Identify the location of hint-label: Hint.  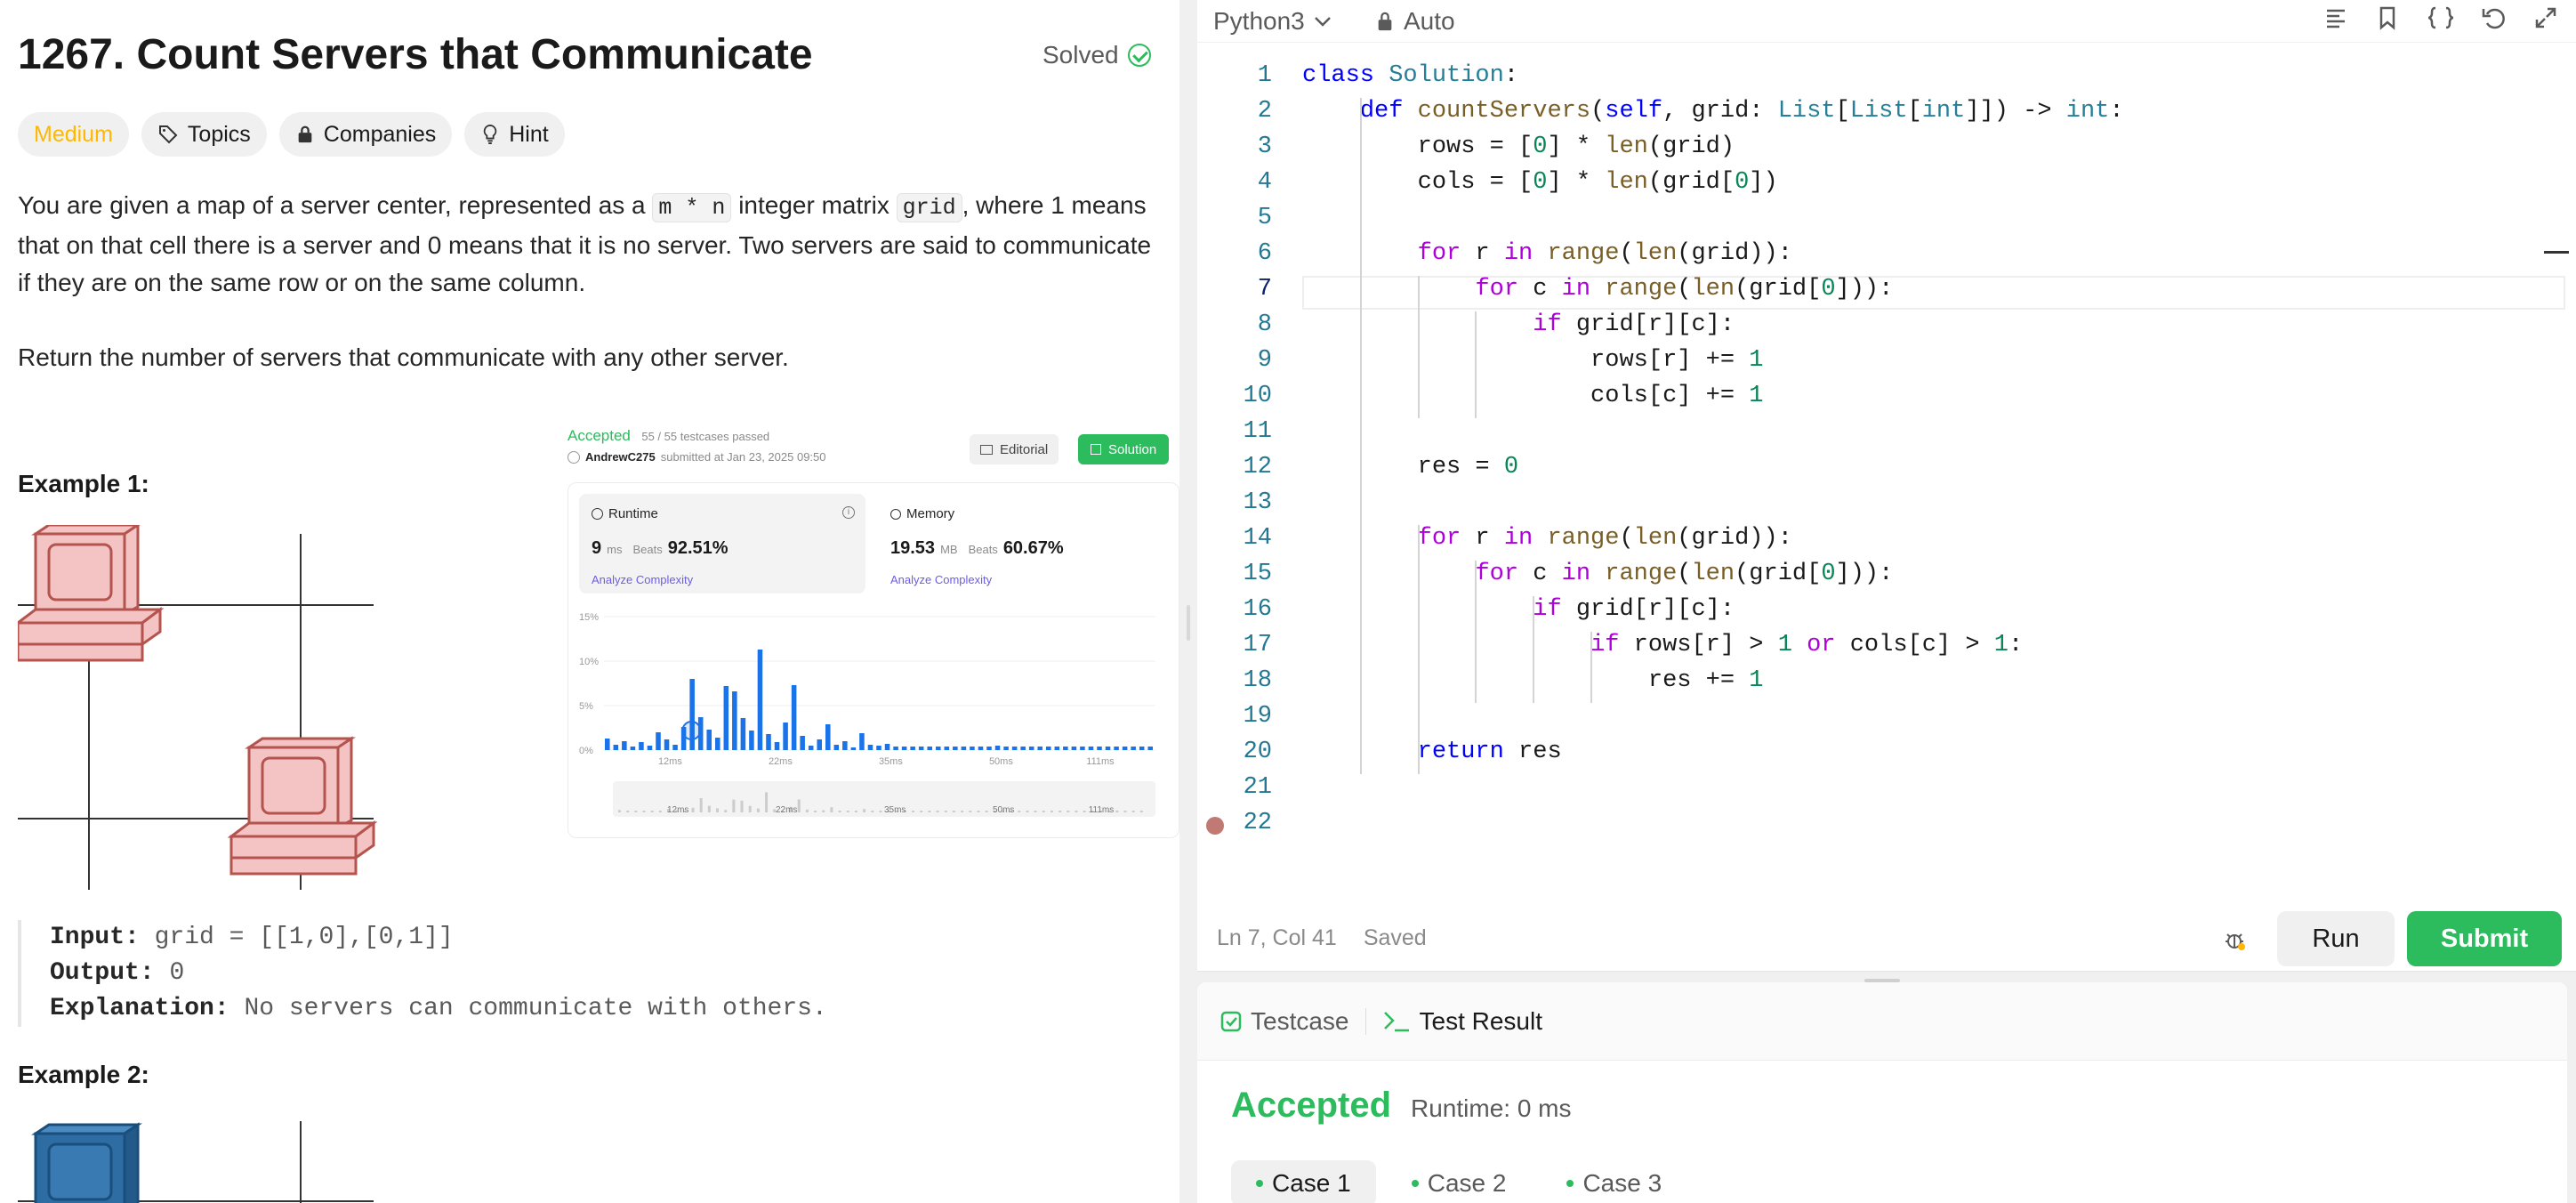
(529, 134).